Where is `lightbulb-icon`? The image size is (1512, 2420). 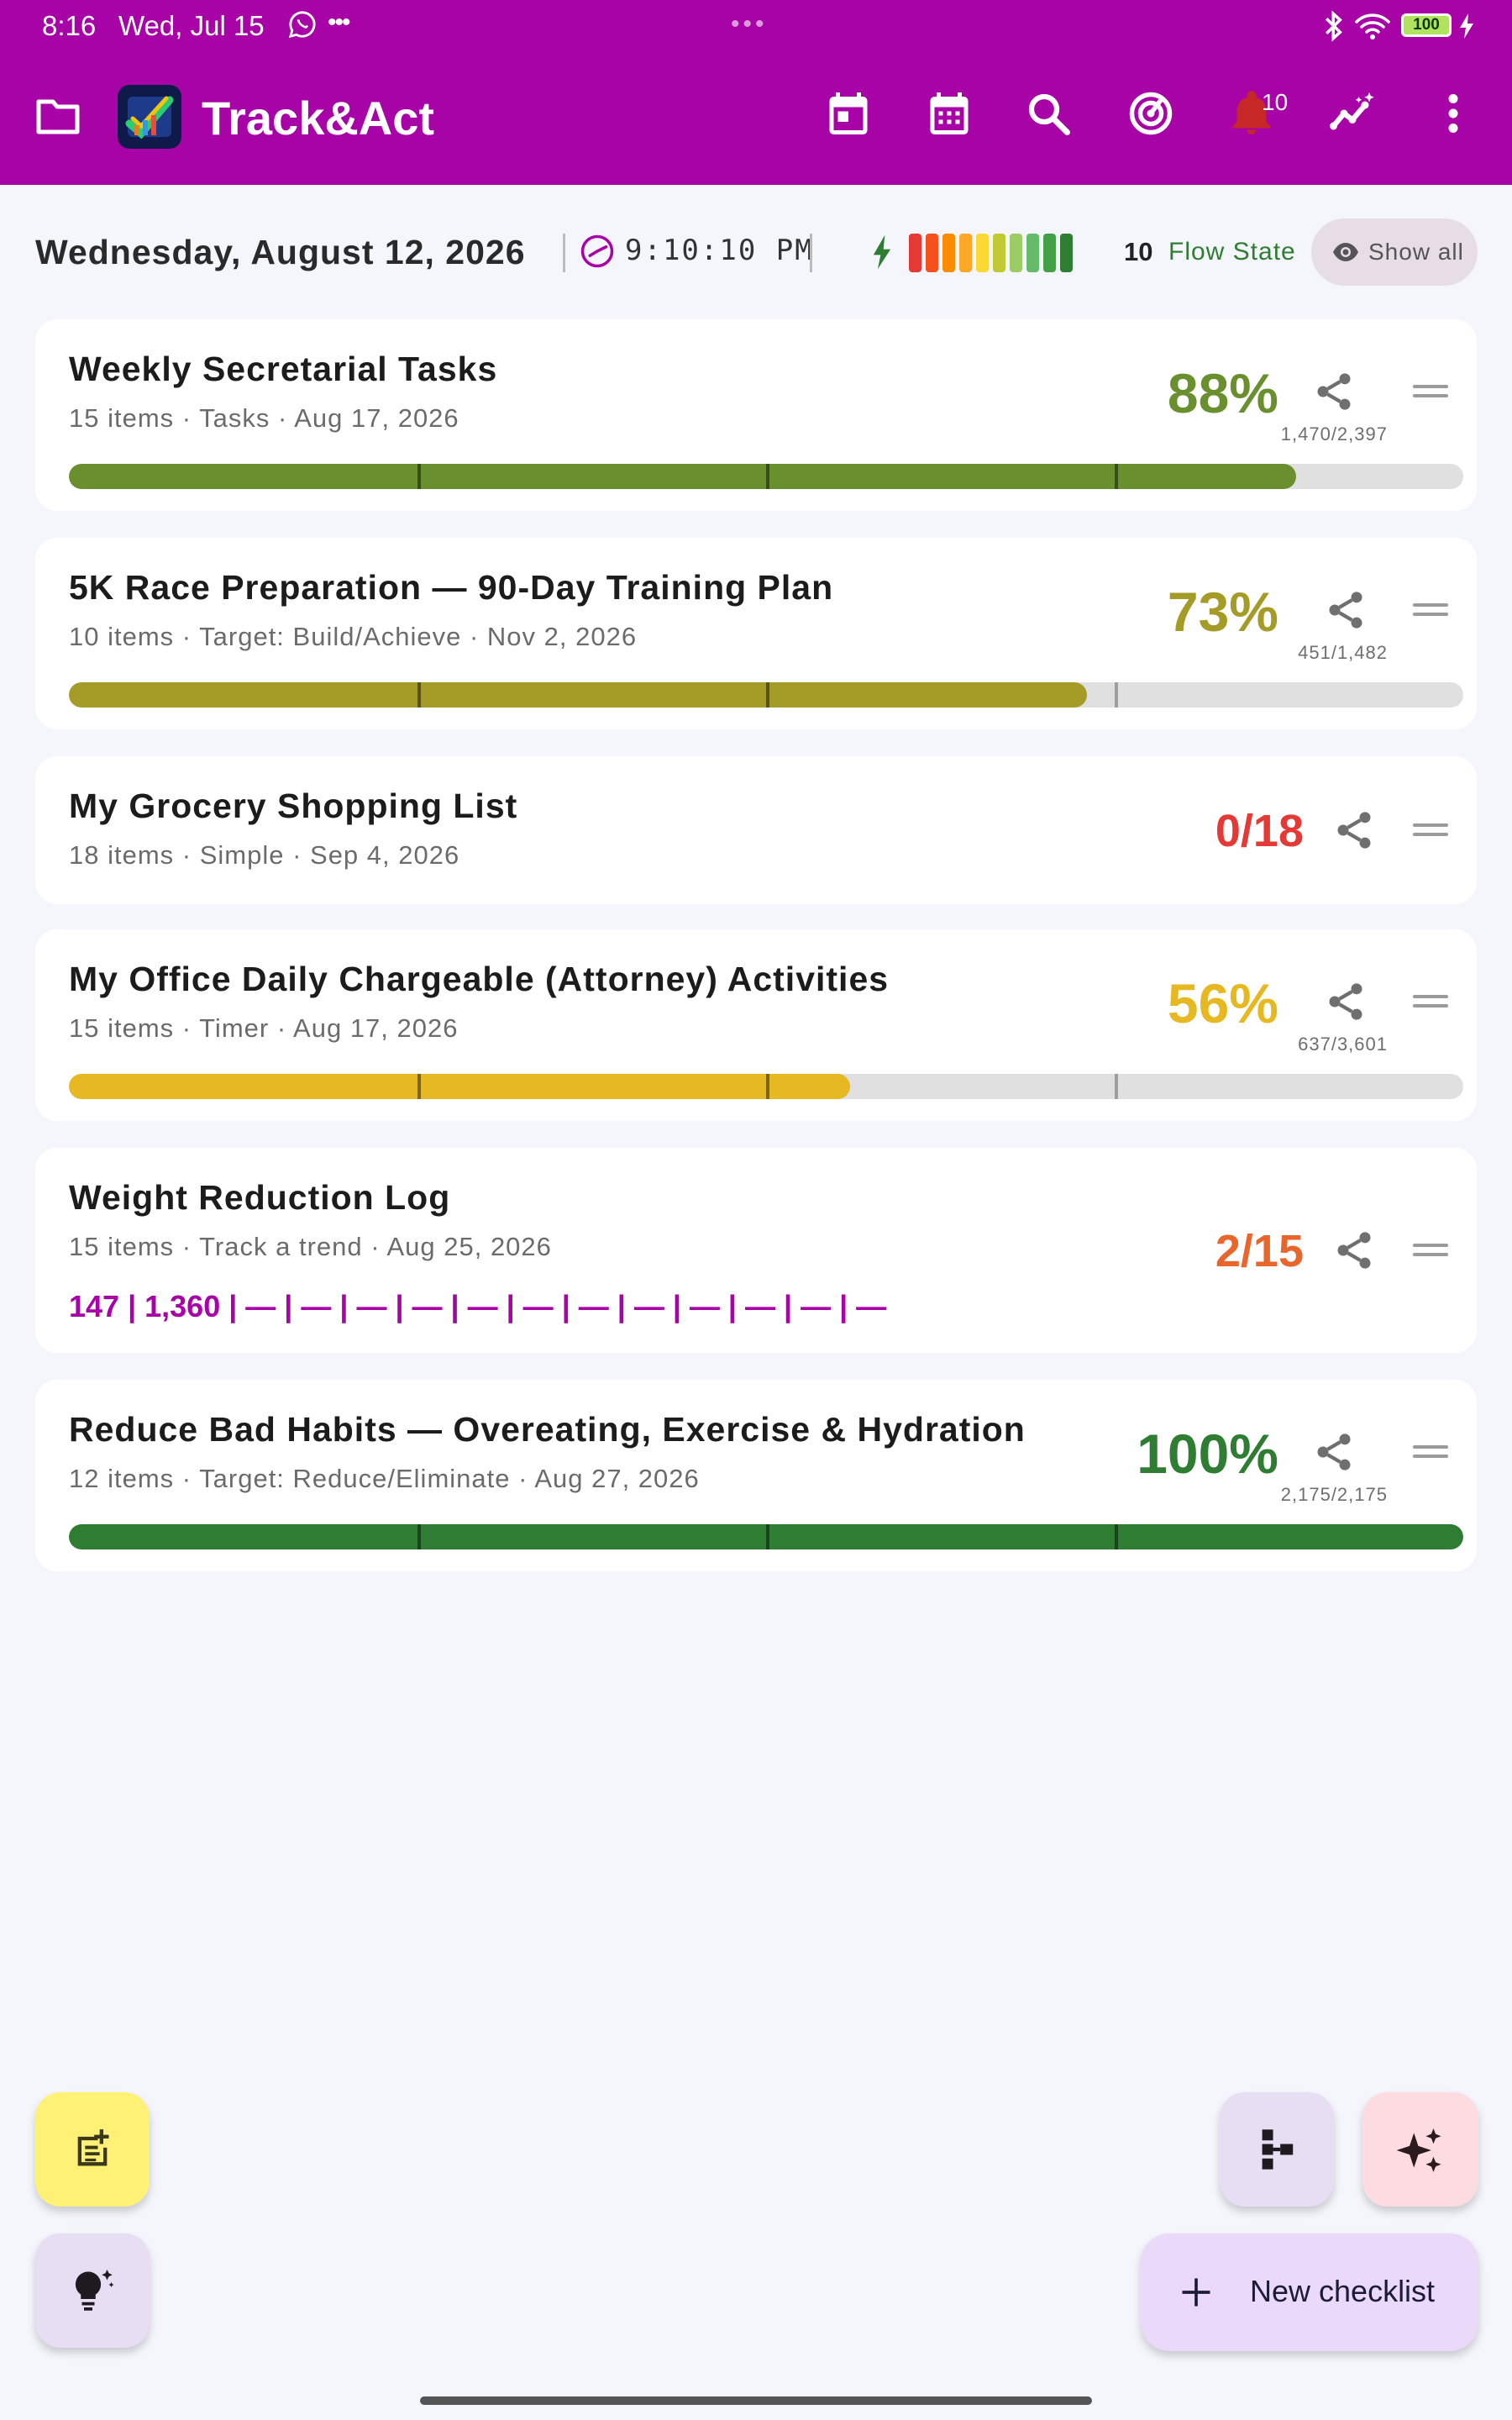 lightbulb-icon is located at coordinates (94, 2290).